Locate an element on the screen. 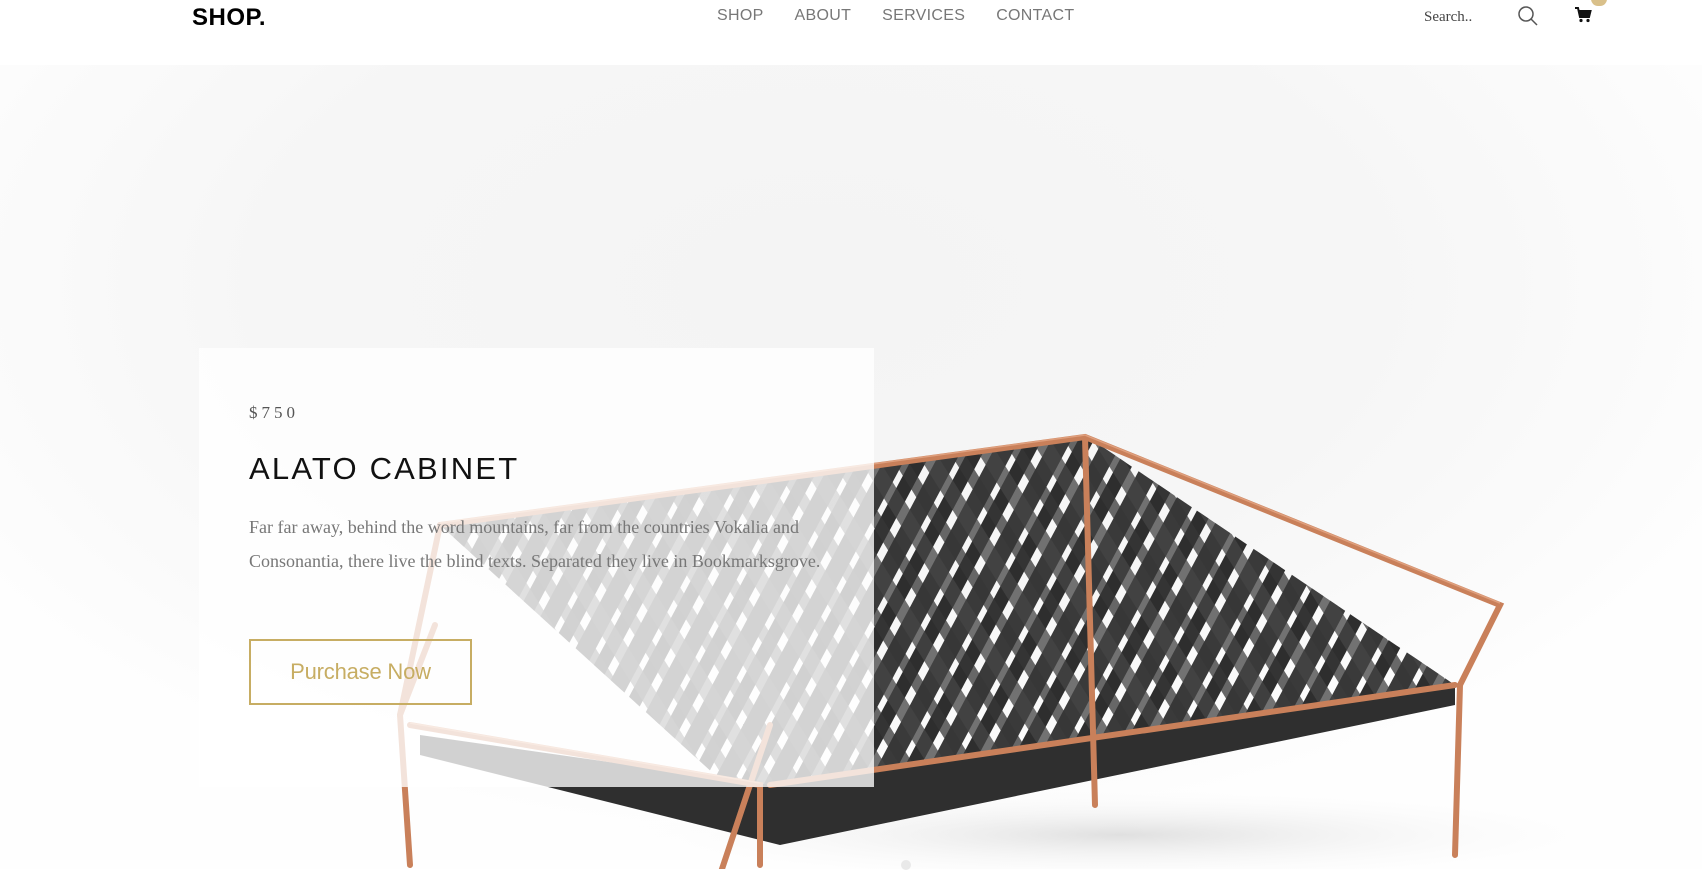 The height and width of the screenshot is (870, 1702). nav-contact: CONTACT is located at coordinates (1035, 16).